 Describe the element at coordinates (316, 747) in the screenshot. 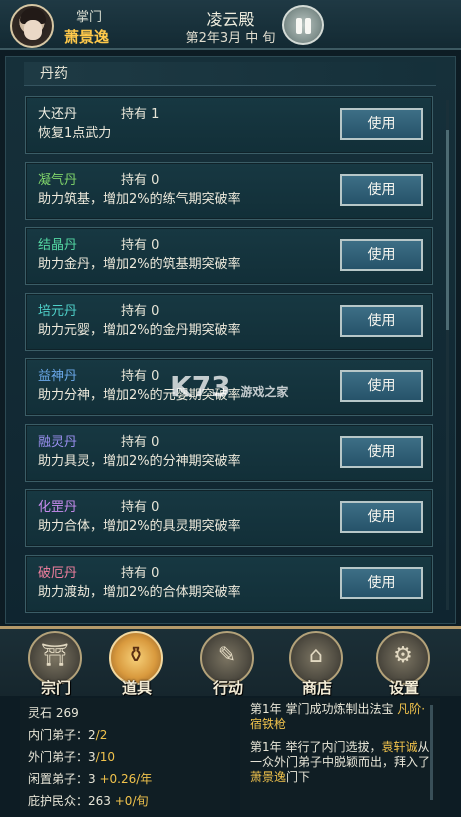

I see `log-entry-2-text: 第1年 举行了内门选拔，` at that location.